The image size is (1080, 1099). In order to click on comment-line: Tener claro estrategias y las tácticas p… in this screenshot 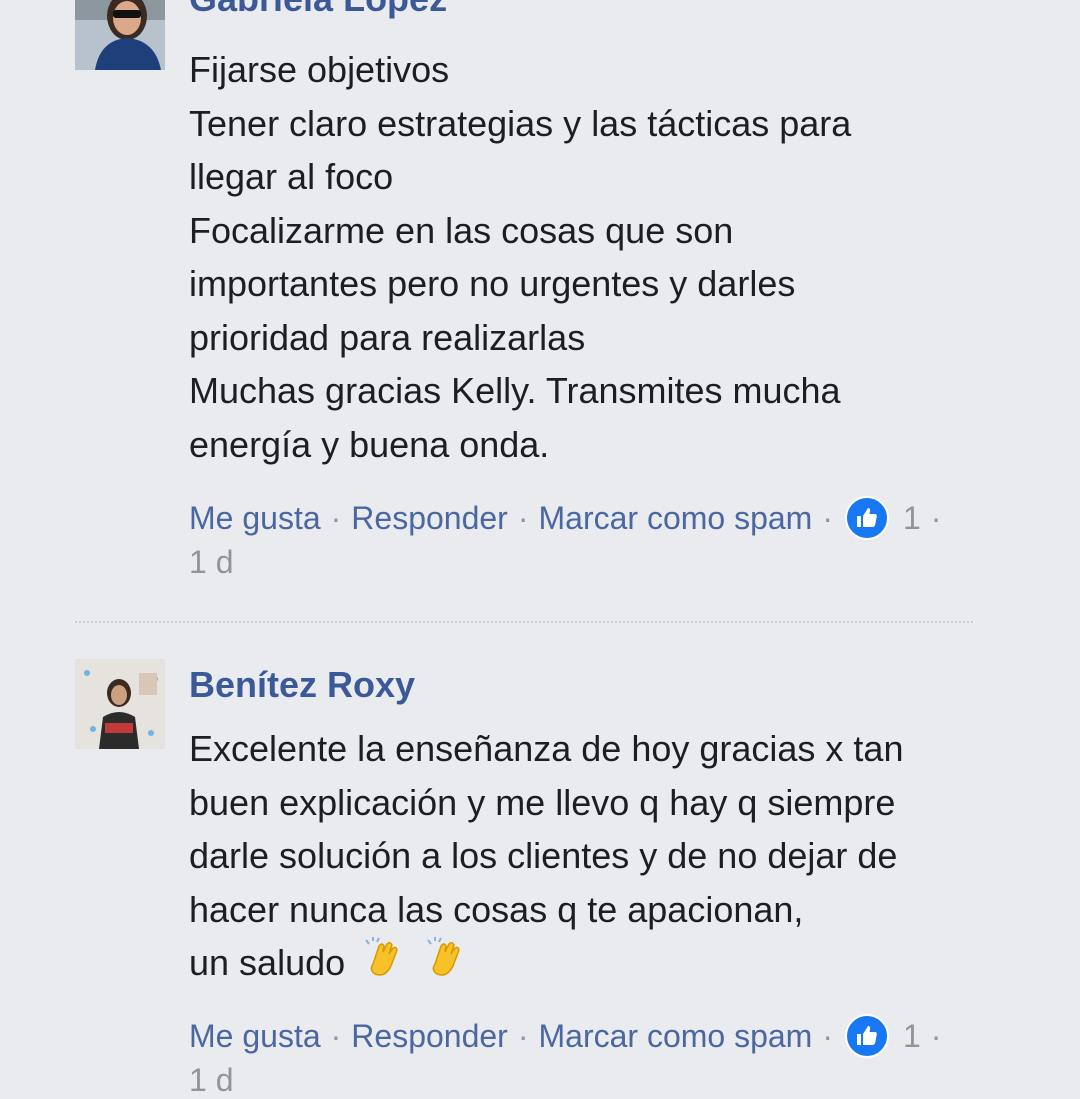, I will do `click(520, 123)`.